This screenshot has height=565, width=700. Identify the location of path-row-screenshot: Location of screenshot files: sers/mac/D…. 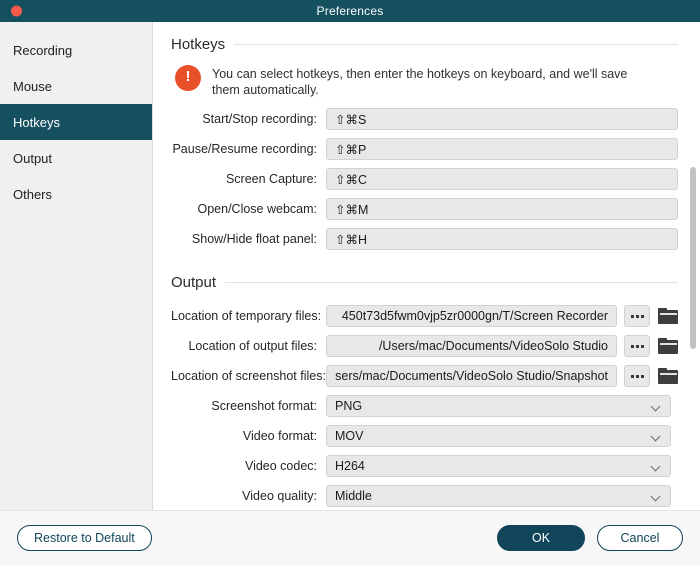
(424, 376).